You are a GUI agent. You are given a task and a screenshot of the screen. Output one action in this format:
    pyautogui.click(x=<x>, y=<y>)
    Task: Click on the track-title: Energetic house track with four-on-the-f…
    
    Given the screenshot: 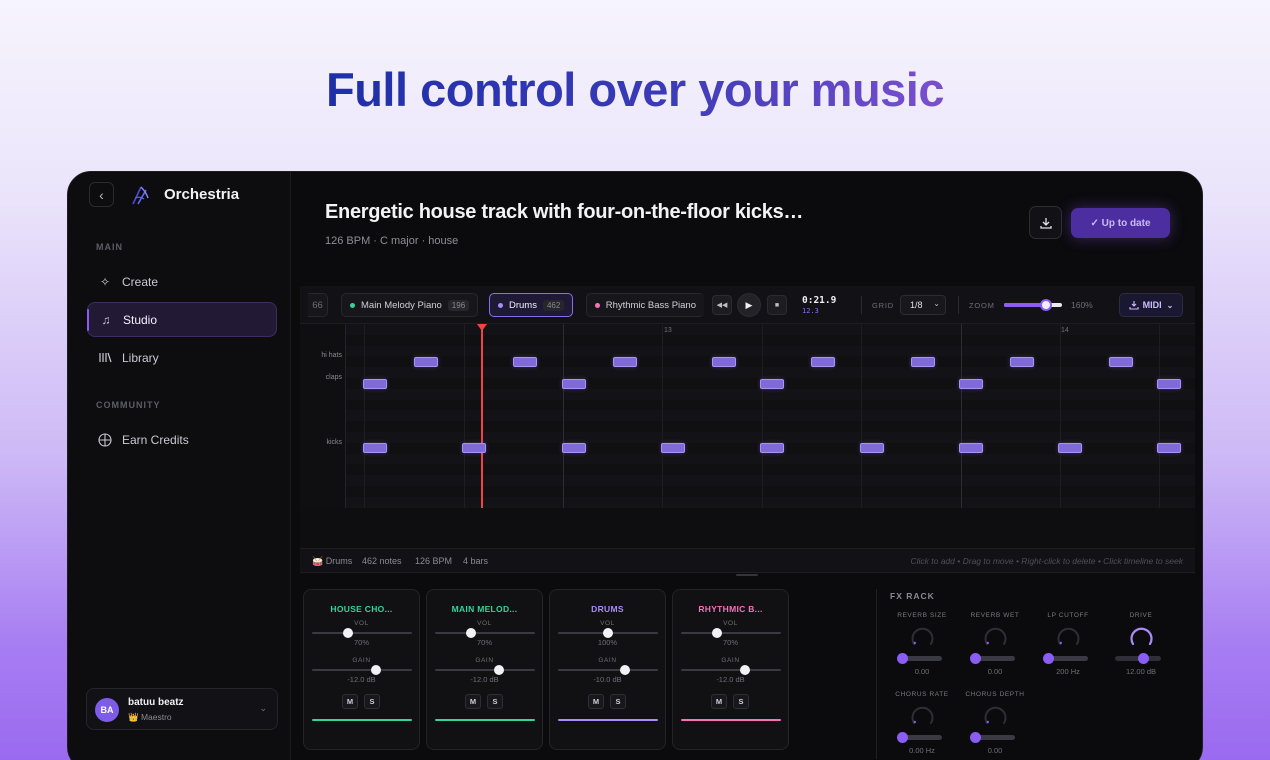 What is the action you would take?
    pyautogui.click(x=564, y=212)
    